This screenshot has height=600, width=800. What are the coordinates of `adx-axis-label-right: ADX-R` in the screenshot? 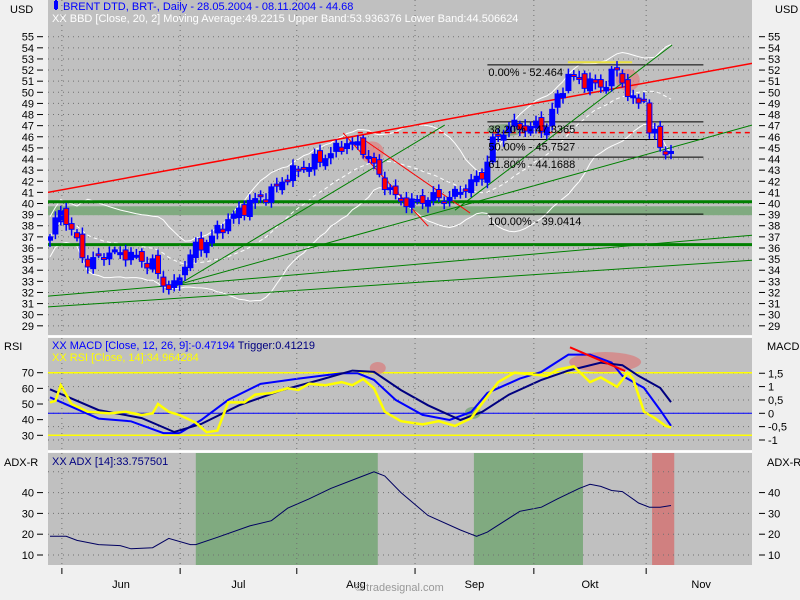 It's located at (783, 463).